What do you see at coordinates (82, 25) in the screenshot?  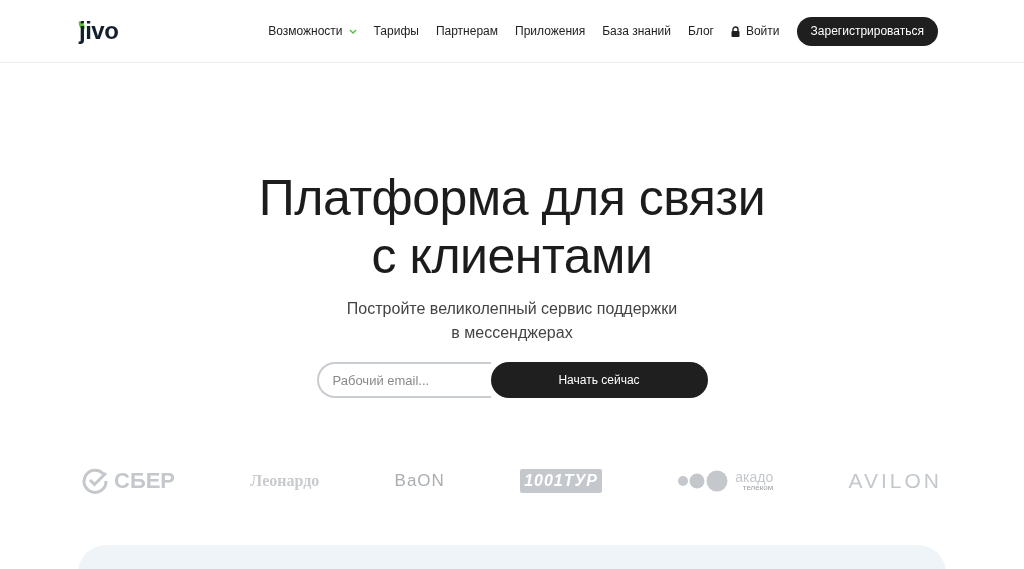 I see `leaf-icon` at bounding box center [82, 25].